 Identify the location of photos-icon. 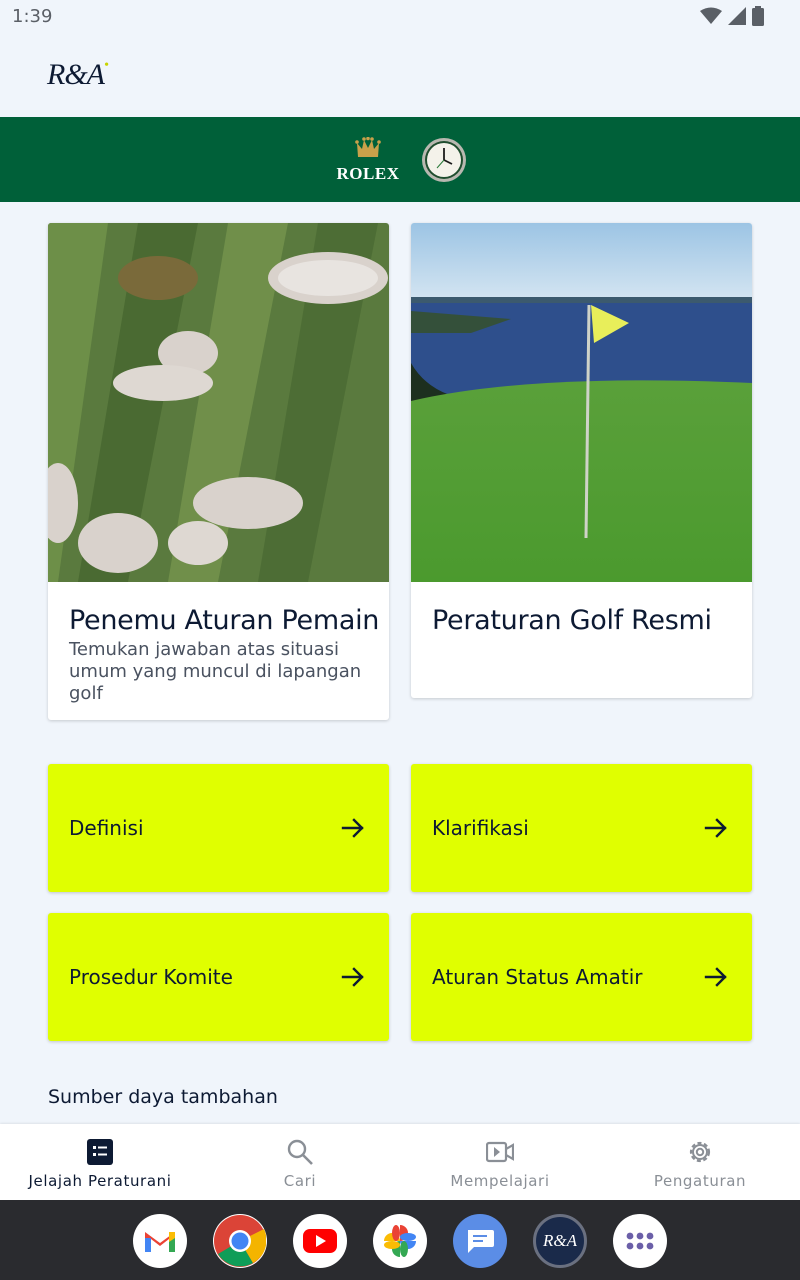
(400, 1241).